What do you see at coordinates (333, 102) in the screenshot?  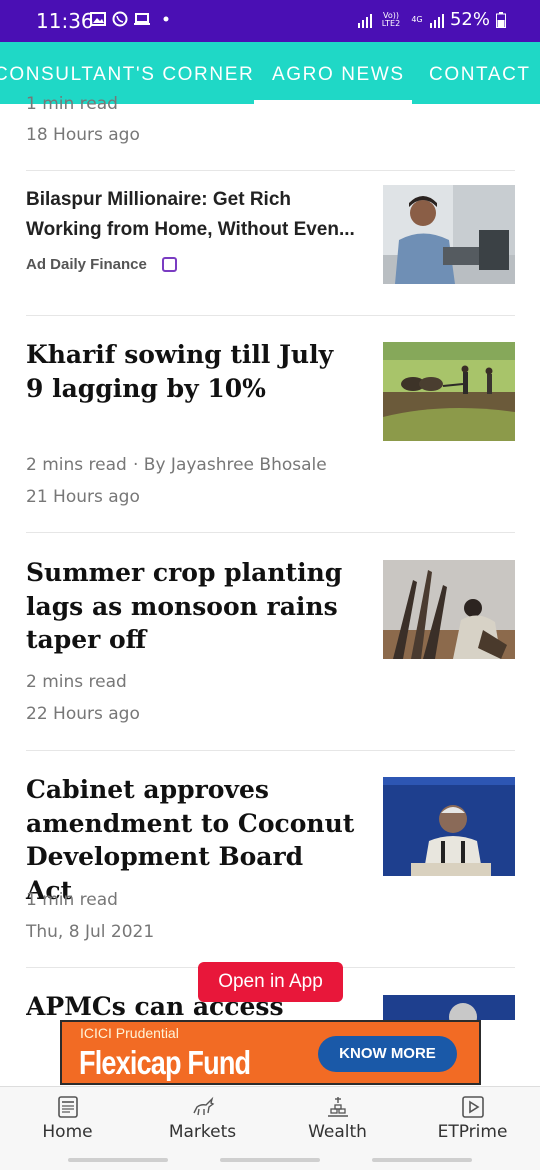 I see `active-tab-indicator` at bounding box center [333, 102].